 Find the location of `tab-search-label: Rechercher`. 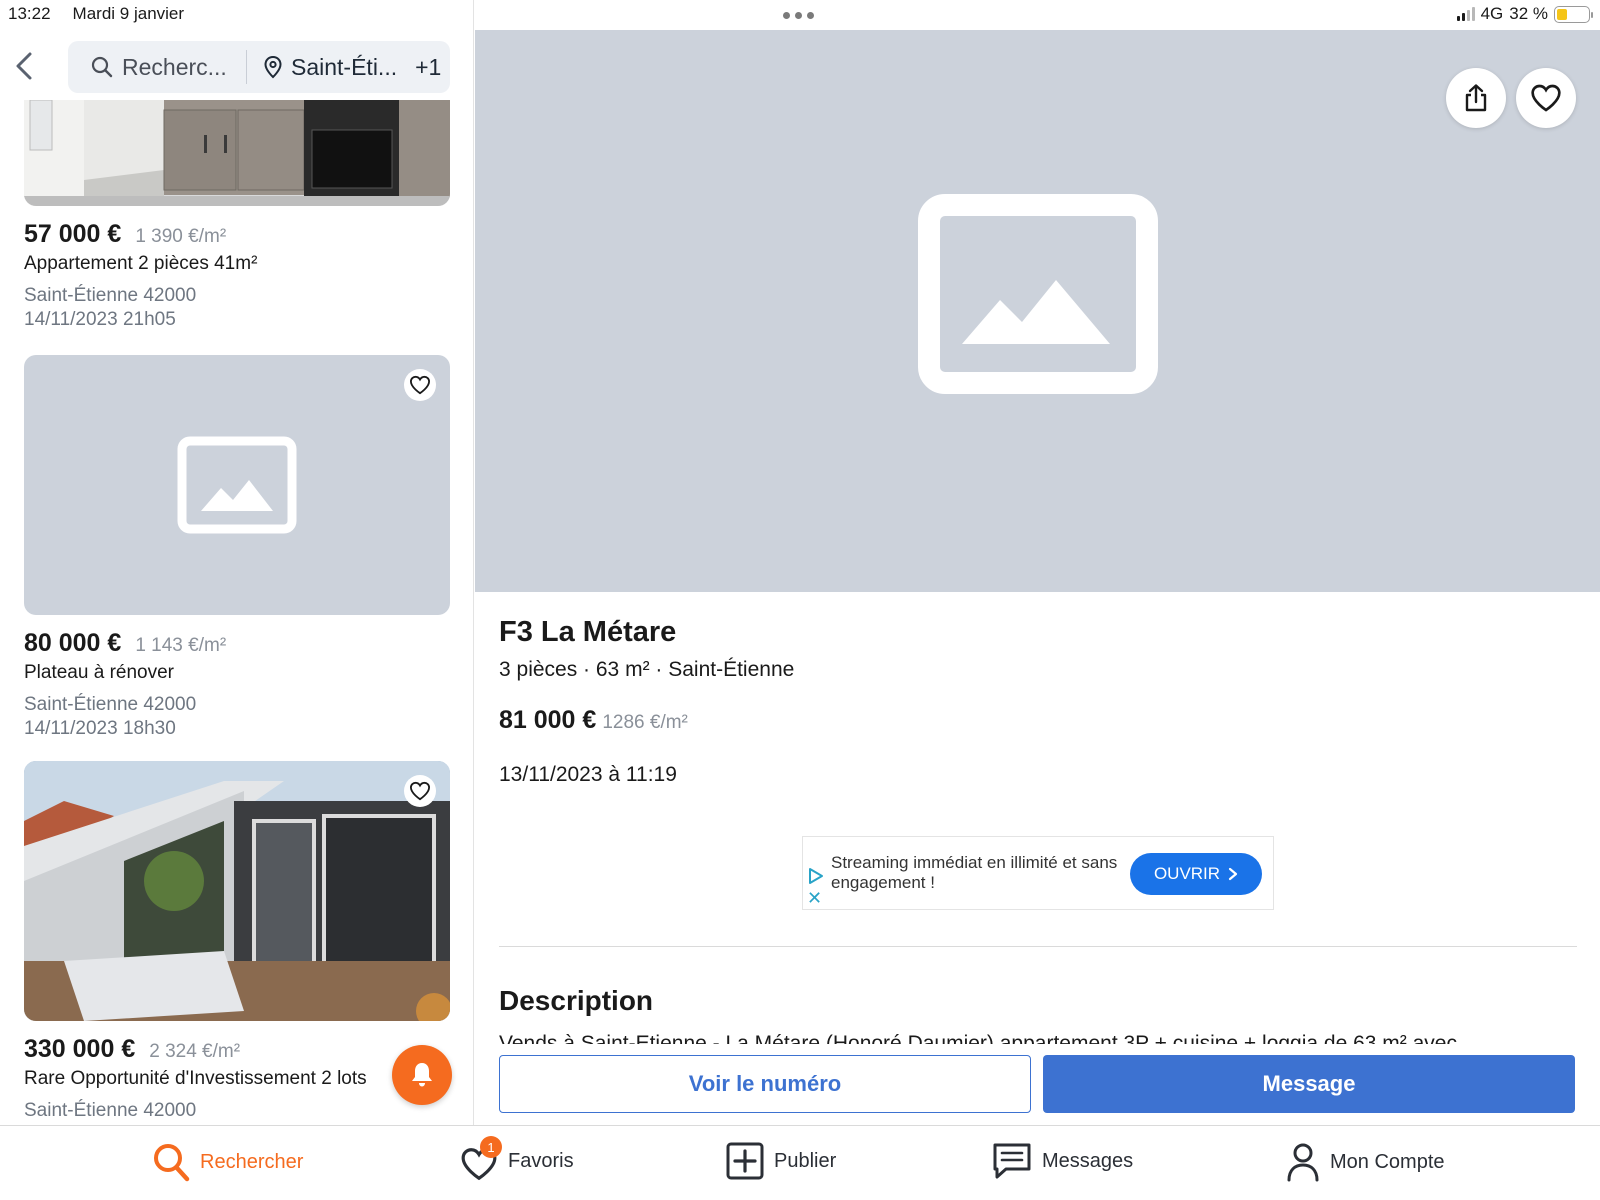

tab-search-label: Rechercher is located at coordinates (252, 1161).